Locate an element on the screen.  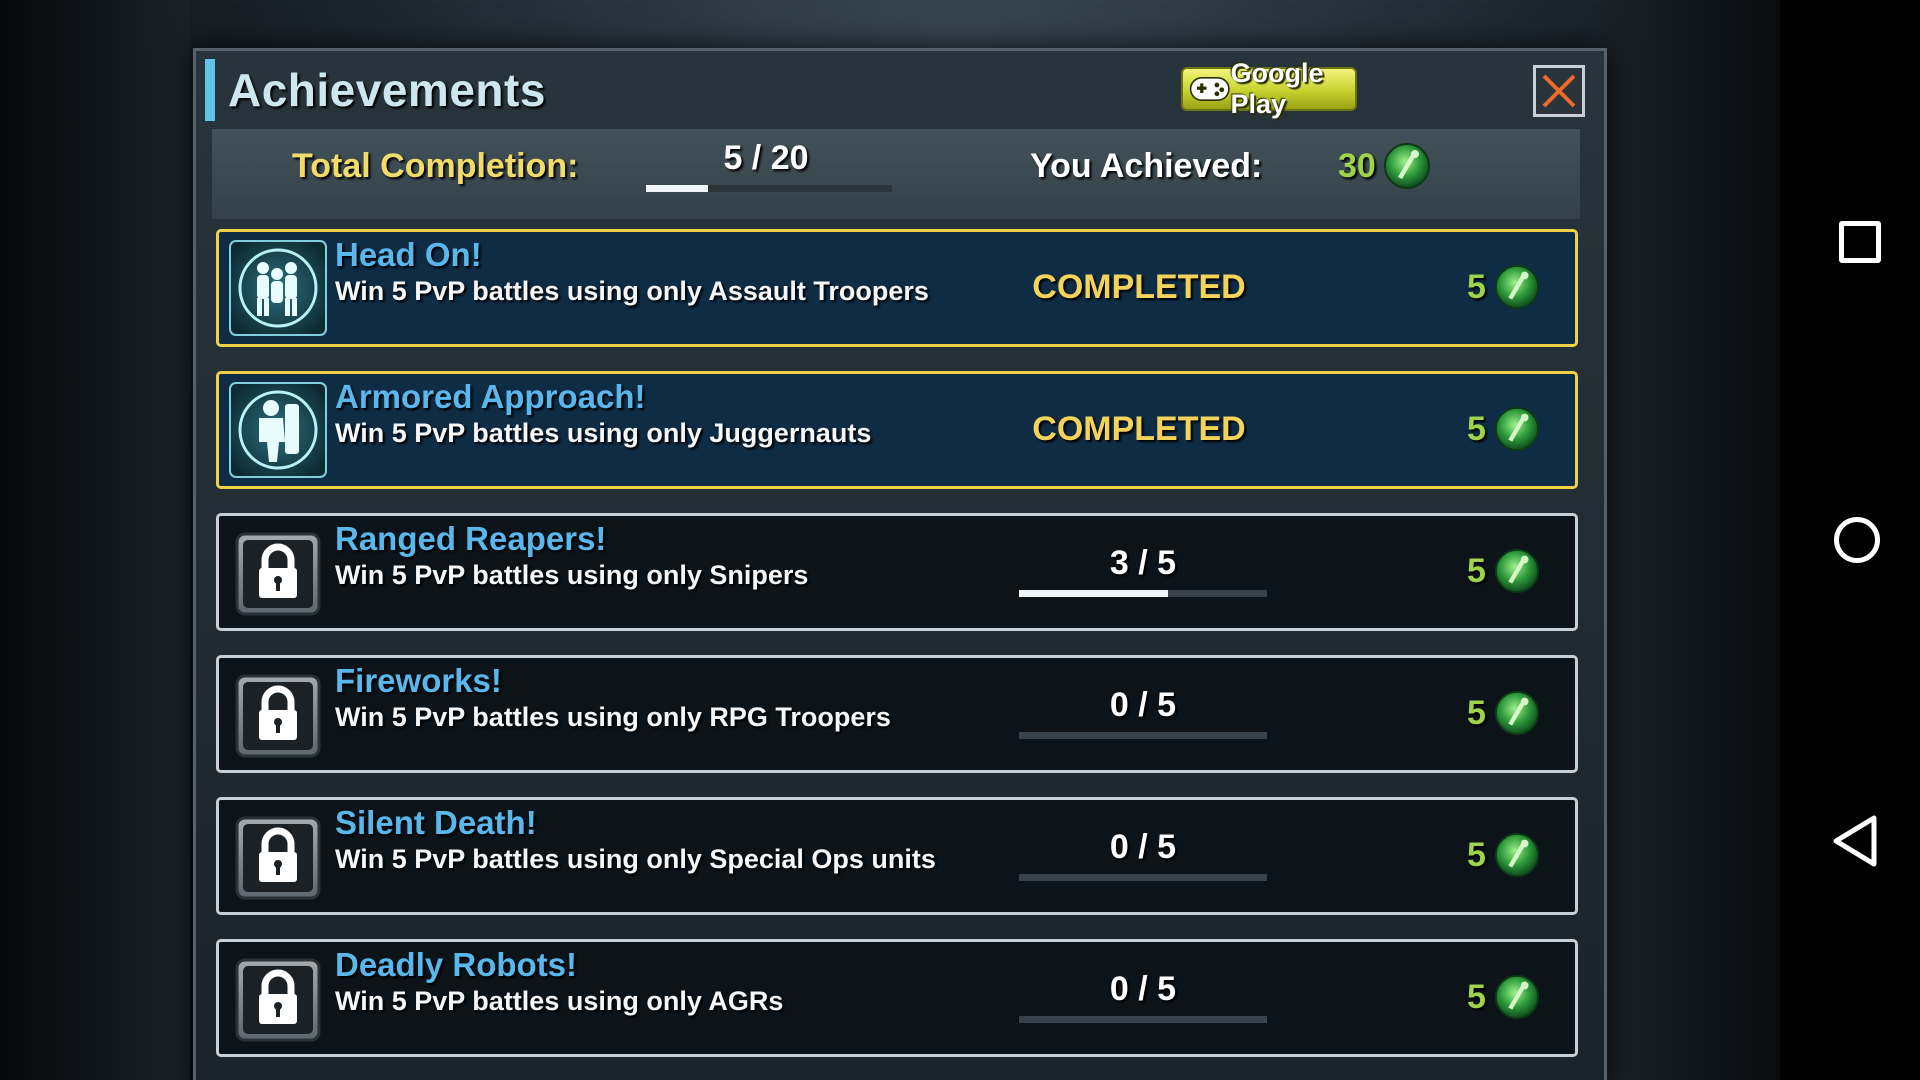
background-right is located at coordinates (1705, 540).